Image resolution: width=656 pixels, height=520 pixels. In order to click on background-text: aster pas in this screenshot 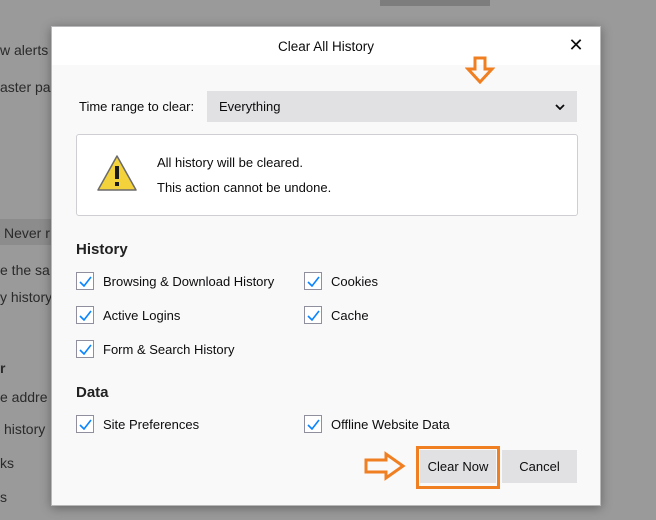, I will do `click(29, 87)`.